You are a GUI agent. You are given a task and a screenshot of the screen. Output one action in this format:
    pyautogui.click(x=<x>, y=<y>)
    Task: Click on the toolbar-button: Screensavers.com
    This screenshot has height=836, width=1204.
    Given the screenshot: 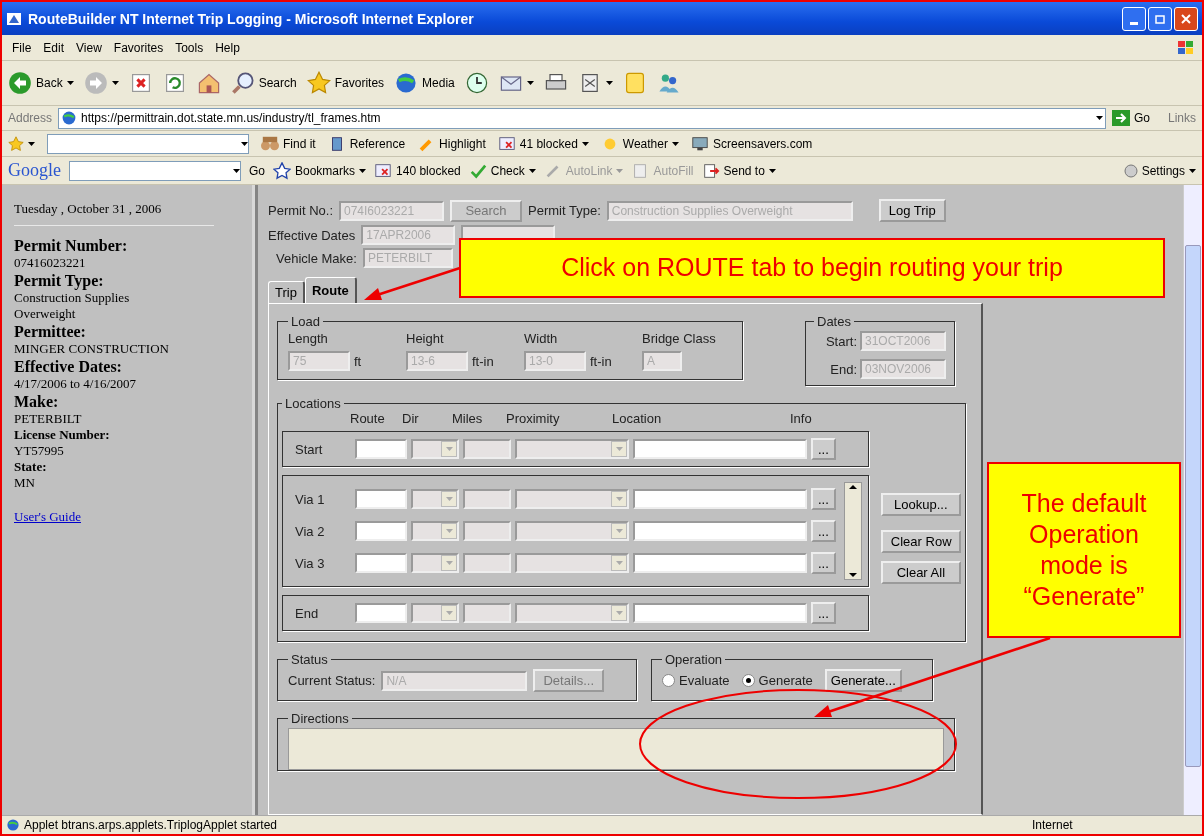 What is the action you would take?
    pyautogui.click(x=751, y=143)
    